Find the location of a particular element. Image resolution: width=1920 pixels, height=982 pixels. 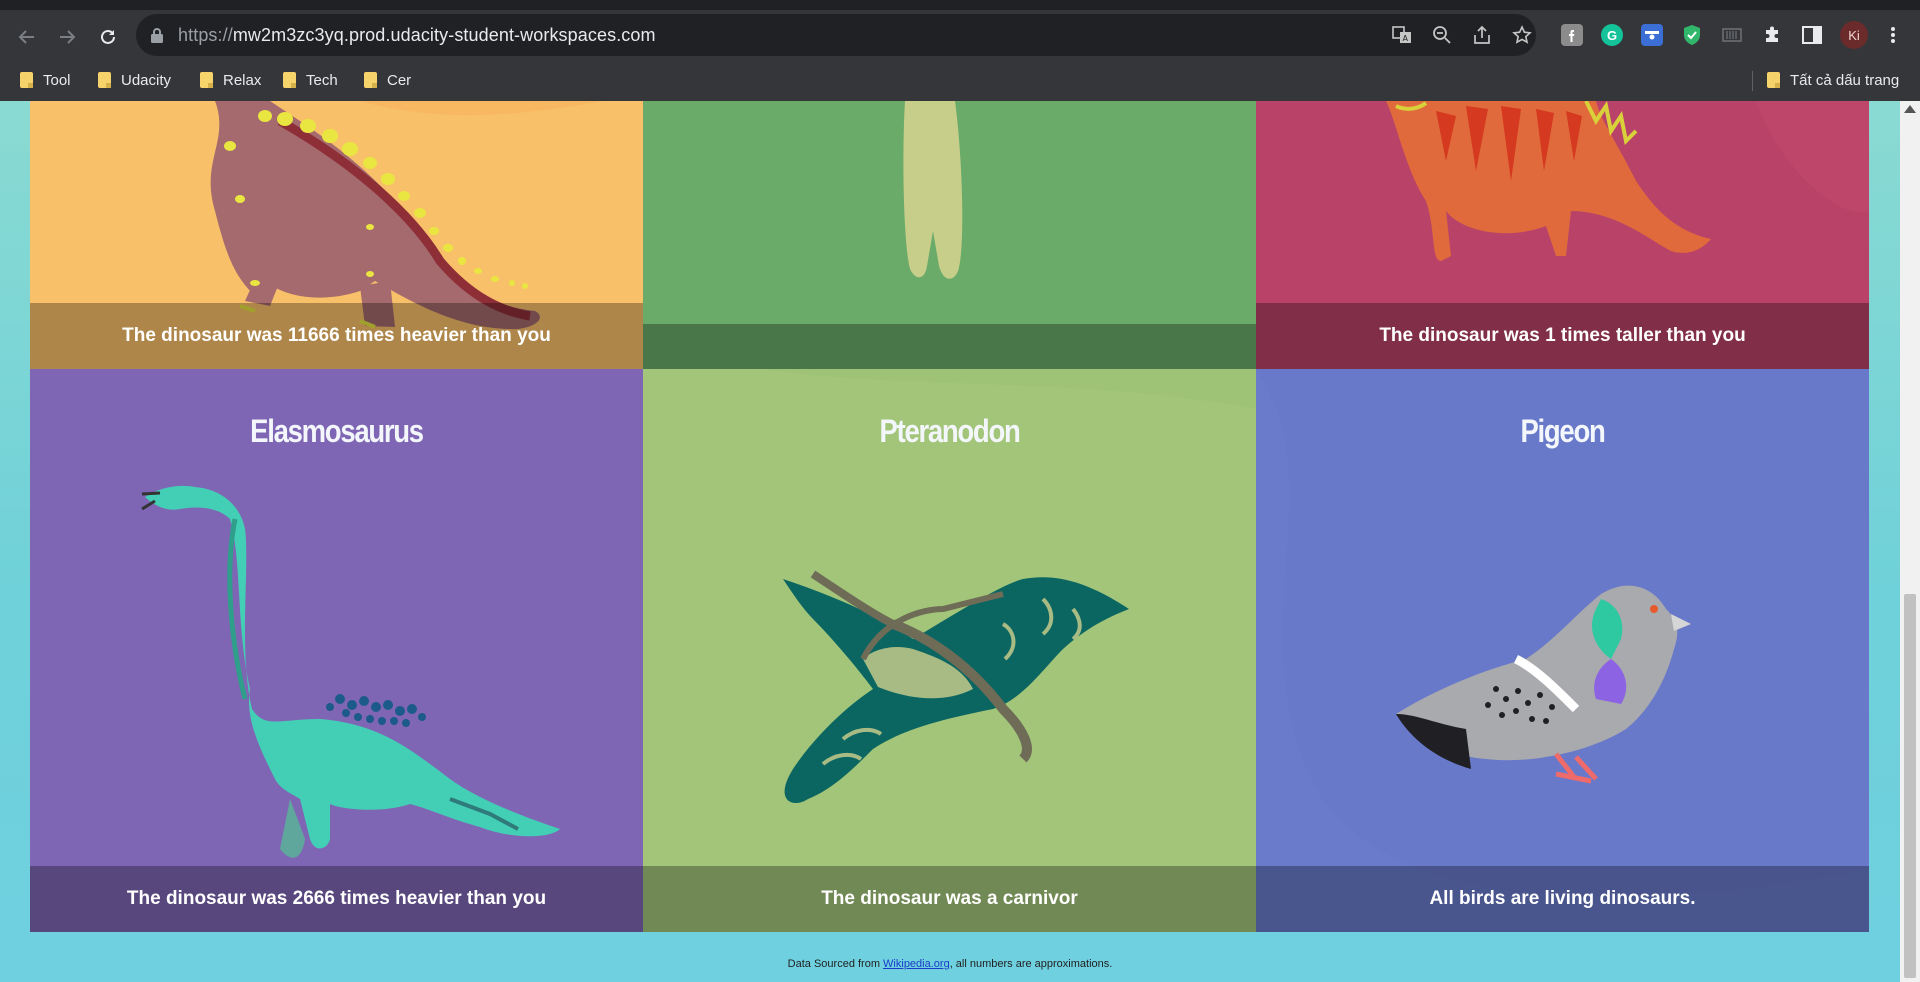

tile-fact: The dinosaur was 1 times taller than you is located at coordinates (1562, 336).